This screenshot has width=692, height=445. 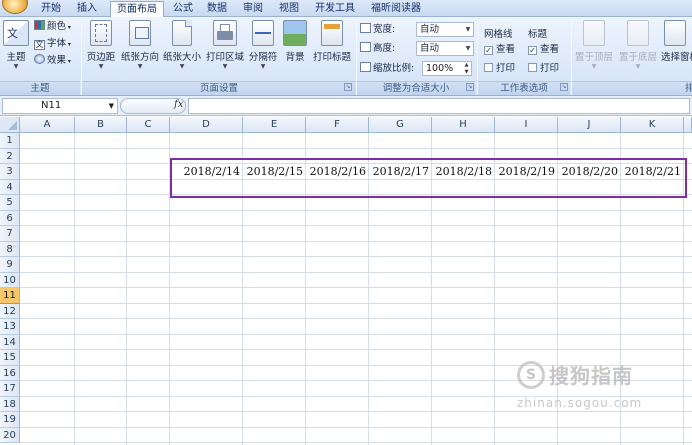 I want to click on tab-formulas: 公式, so click(x=183, y=9).